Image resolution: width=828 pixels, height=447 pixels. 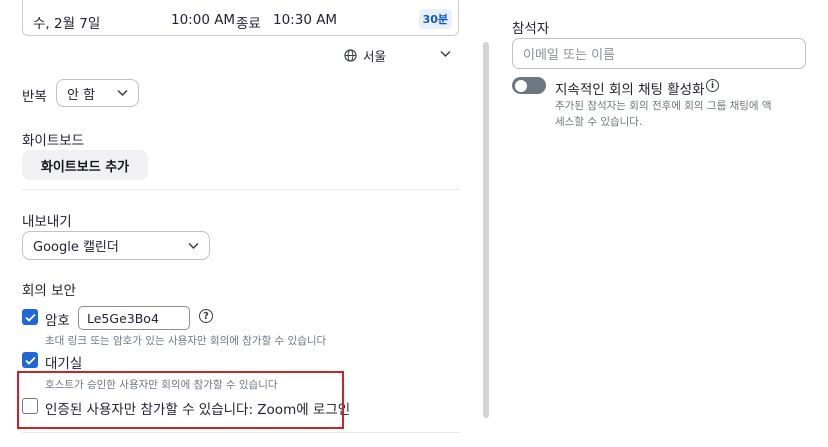 What do you see at coordinates (57, 321) in the screenshot?
I see `passcode-label: 암호` at bounding box center [57, 321].